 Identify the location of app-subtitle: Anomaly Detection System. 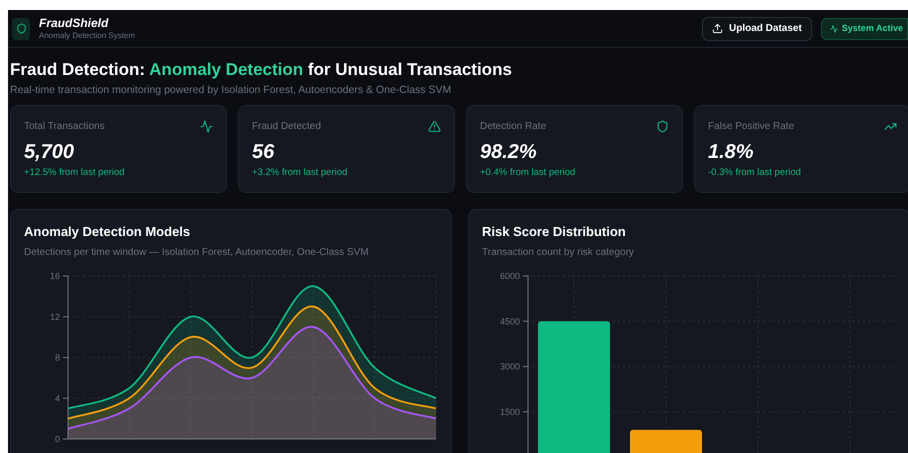
(87, 36).